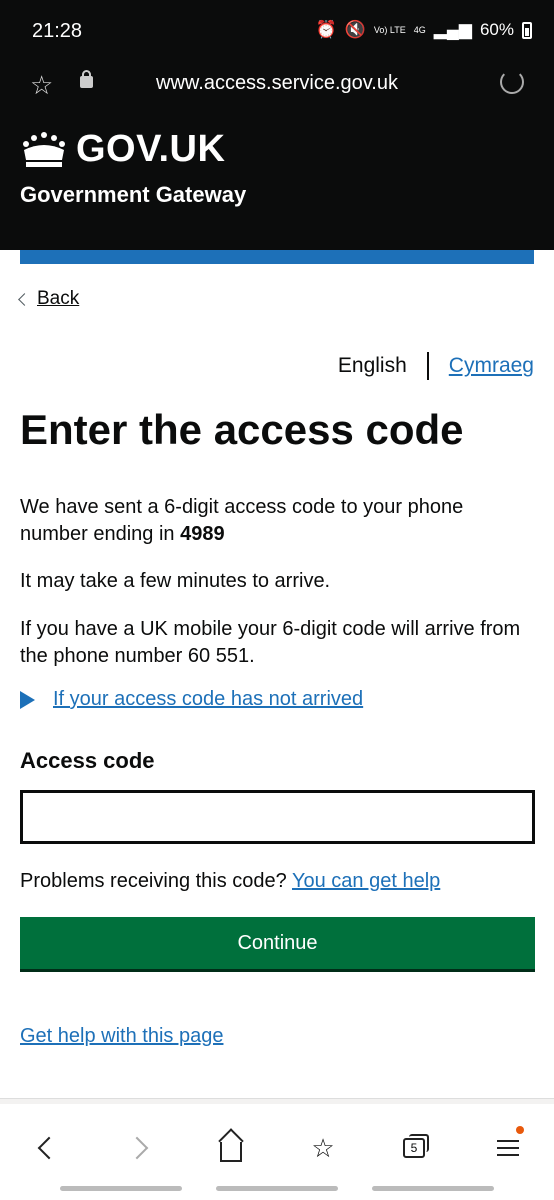 The width and height of the screenshot is (554, 1200). I want to click on volte-label: Vo) LTE, so click(389, 29).